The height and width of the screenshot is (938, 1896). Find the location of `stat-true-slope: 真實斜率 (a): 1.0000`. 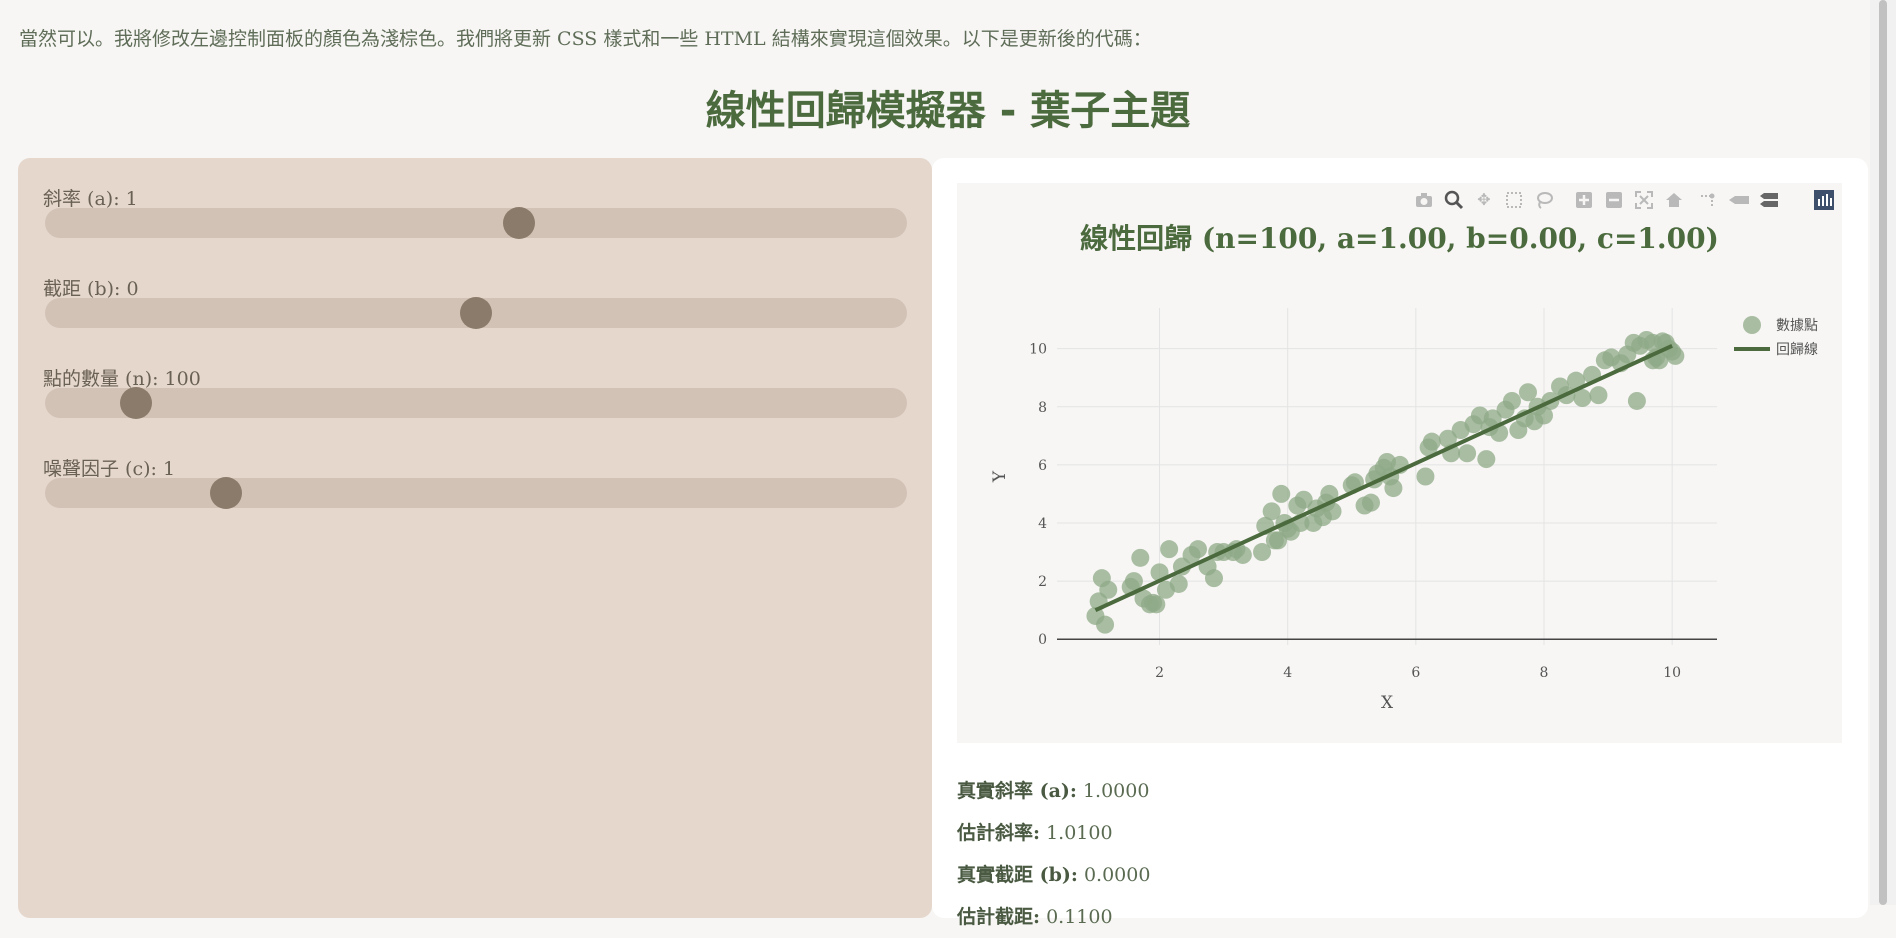

stat-true-slope: 真實斜率 (a): 1.0000 is located at coordinates (1397, 791).